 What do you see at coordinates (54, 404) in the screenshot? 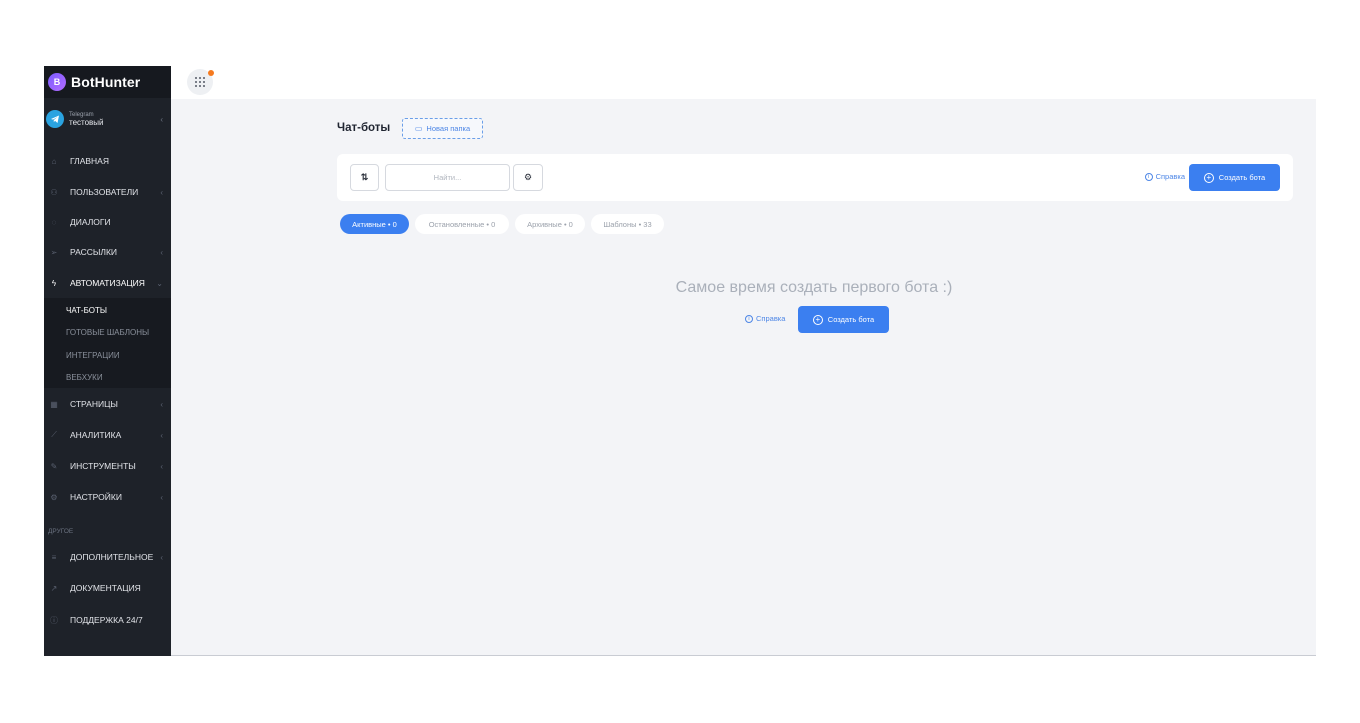
I see `pages-icon: ▦` at bounding box center [54, 404].